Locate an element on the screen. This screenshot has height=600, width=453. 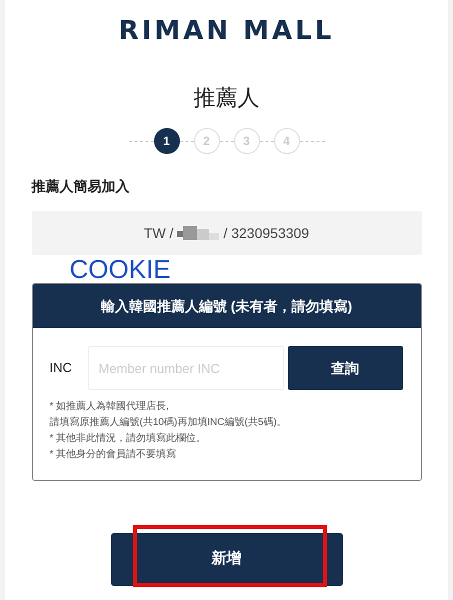
note-text: * 如推薦人為韓國代理店長, is located at coordinates (110, 407).